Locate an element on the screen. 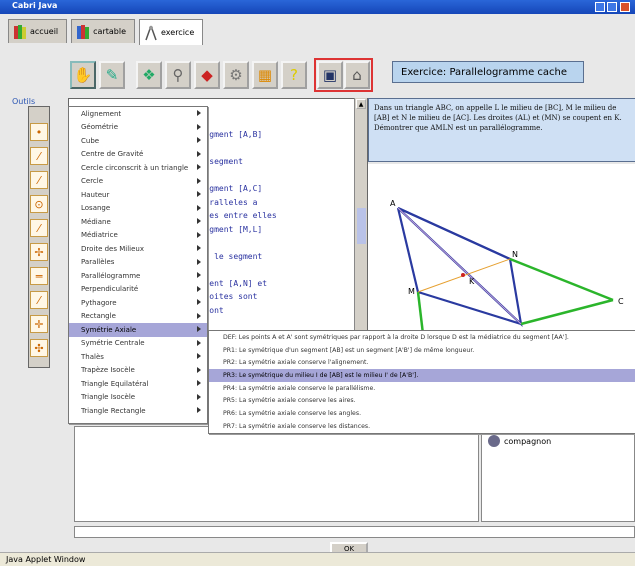  label-K: K is located at coordinates (472, 281).